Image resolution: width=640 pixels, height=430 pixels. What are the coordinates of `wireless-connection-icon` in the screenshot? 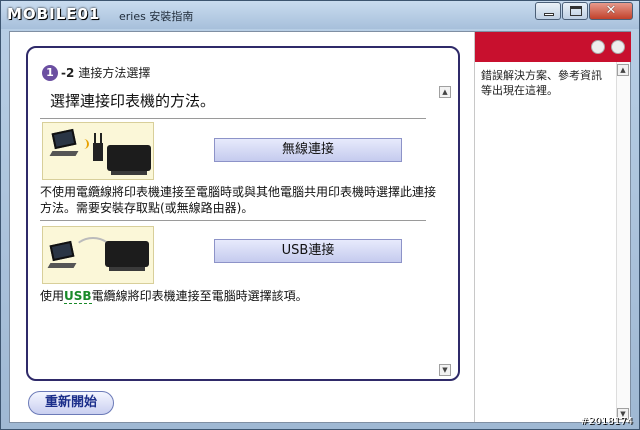 It's located at (98, 151).